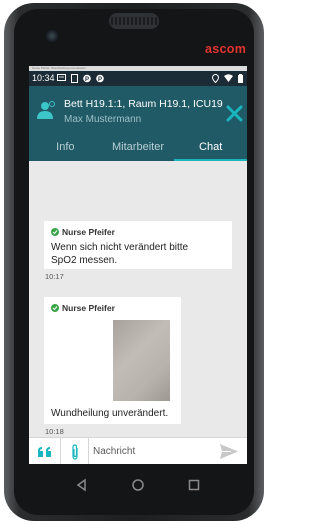  What do you see at coordinates (143, 104) in the screenshot?
I see `bed-title: Bett H19.1:1, Raum H19.1, ICU19` at bounding box center [143, 104].